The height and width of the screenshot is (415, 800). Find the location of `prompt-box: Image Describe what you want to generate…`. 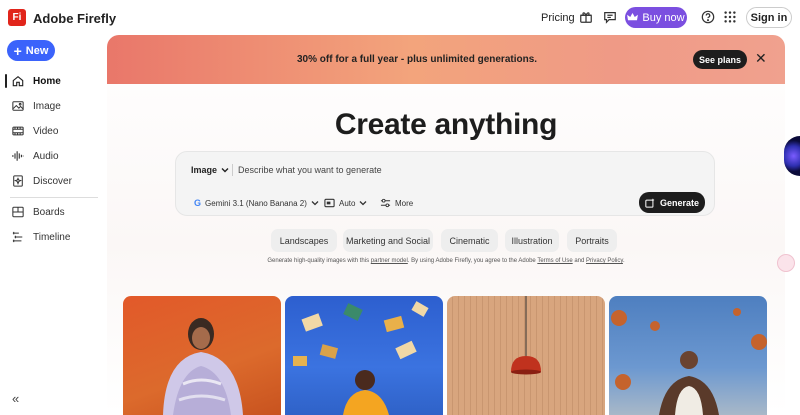

prompt-box: Image Describe what you want to generate… is located at coordinates (445, 183).